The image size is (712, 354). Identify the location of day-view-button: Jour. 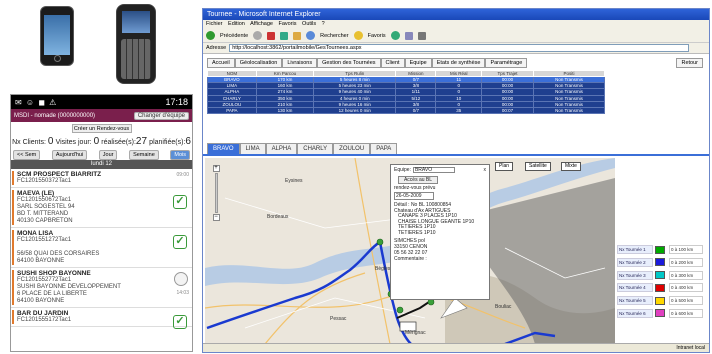
(108, 155).